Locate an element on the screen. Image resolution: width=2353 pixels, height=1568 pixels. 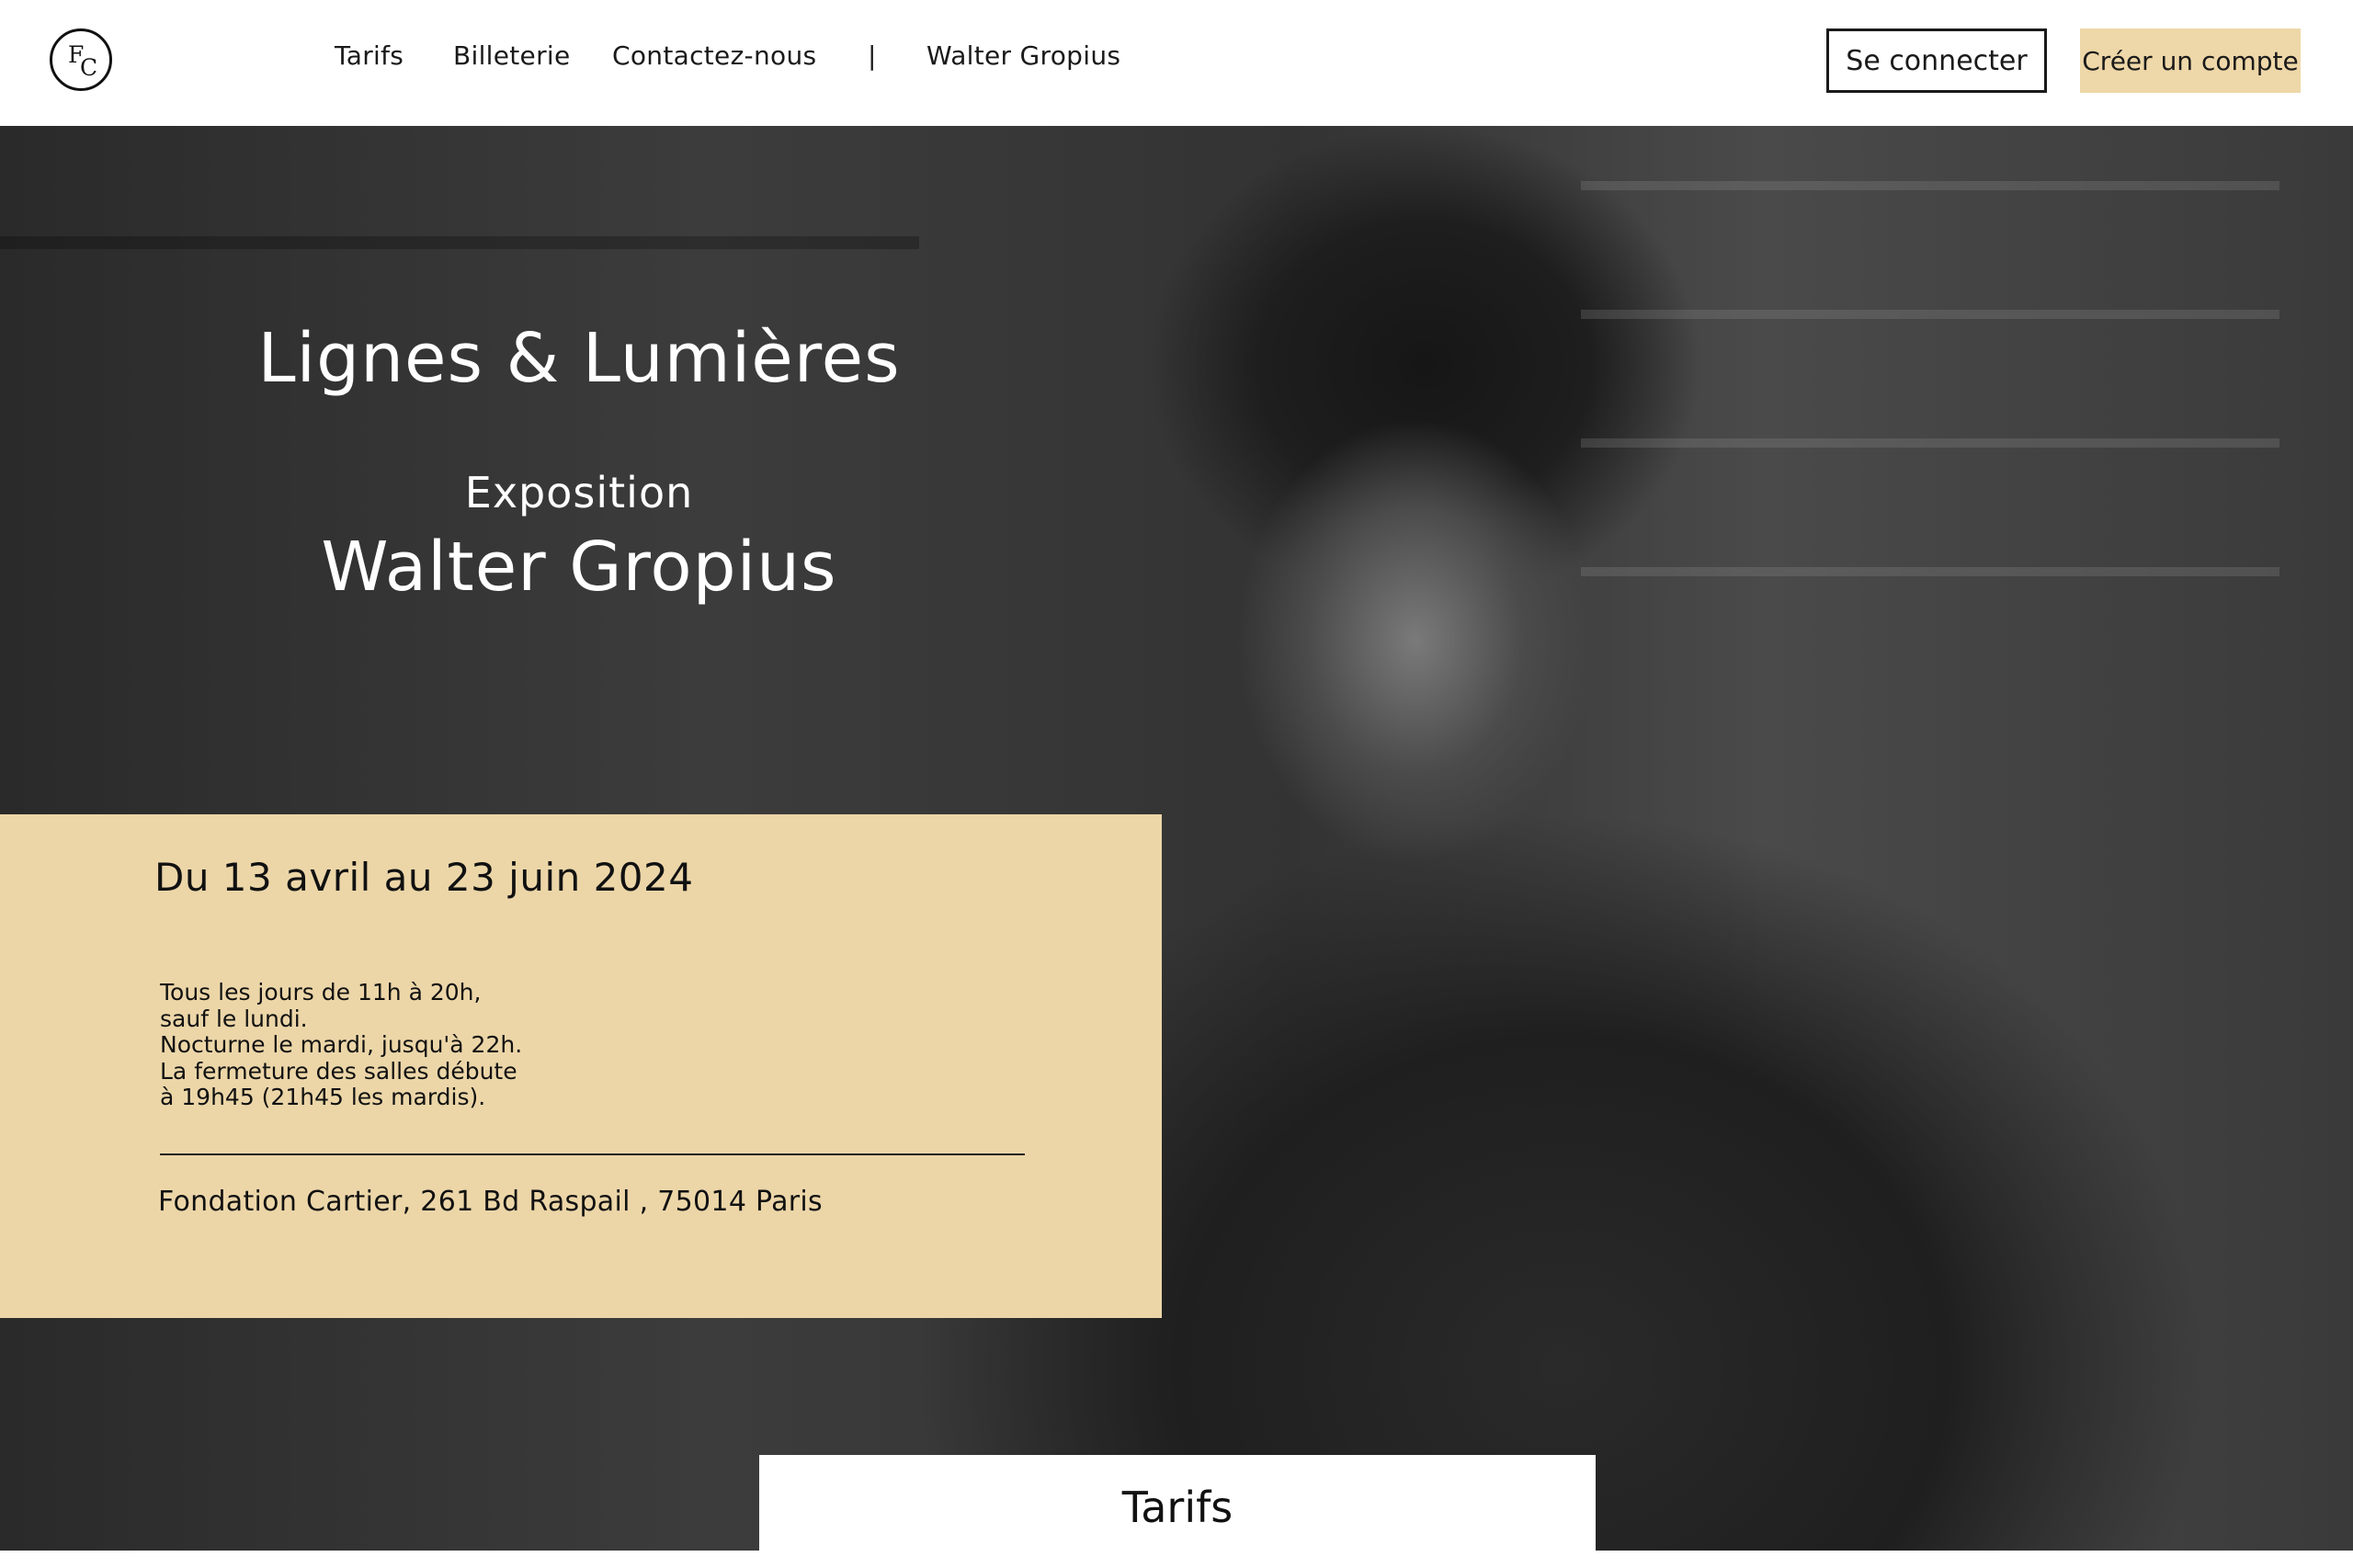
nav-link-contact: Contactez-nous is located at coordinates (714, 55).